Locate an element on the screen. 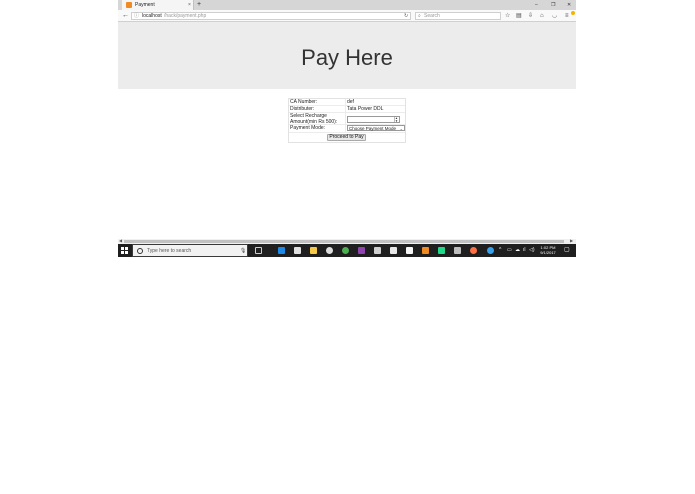 This screenshot has height=494, width=695. chrome-icon is located at coordinates (345, 250).